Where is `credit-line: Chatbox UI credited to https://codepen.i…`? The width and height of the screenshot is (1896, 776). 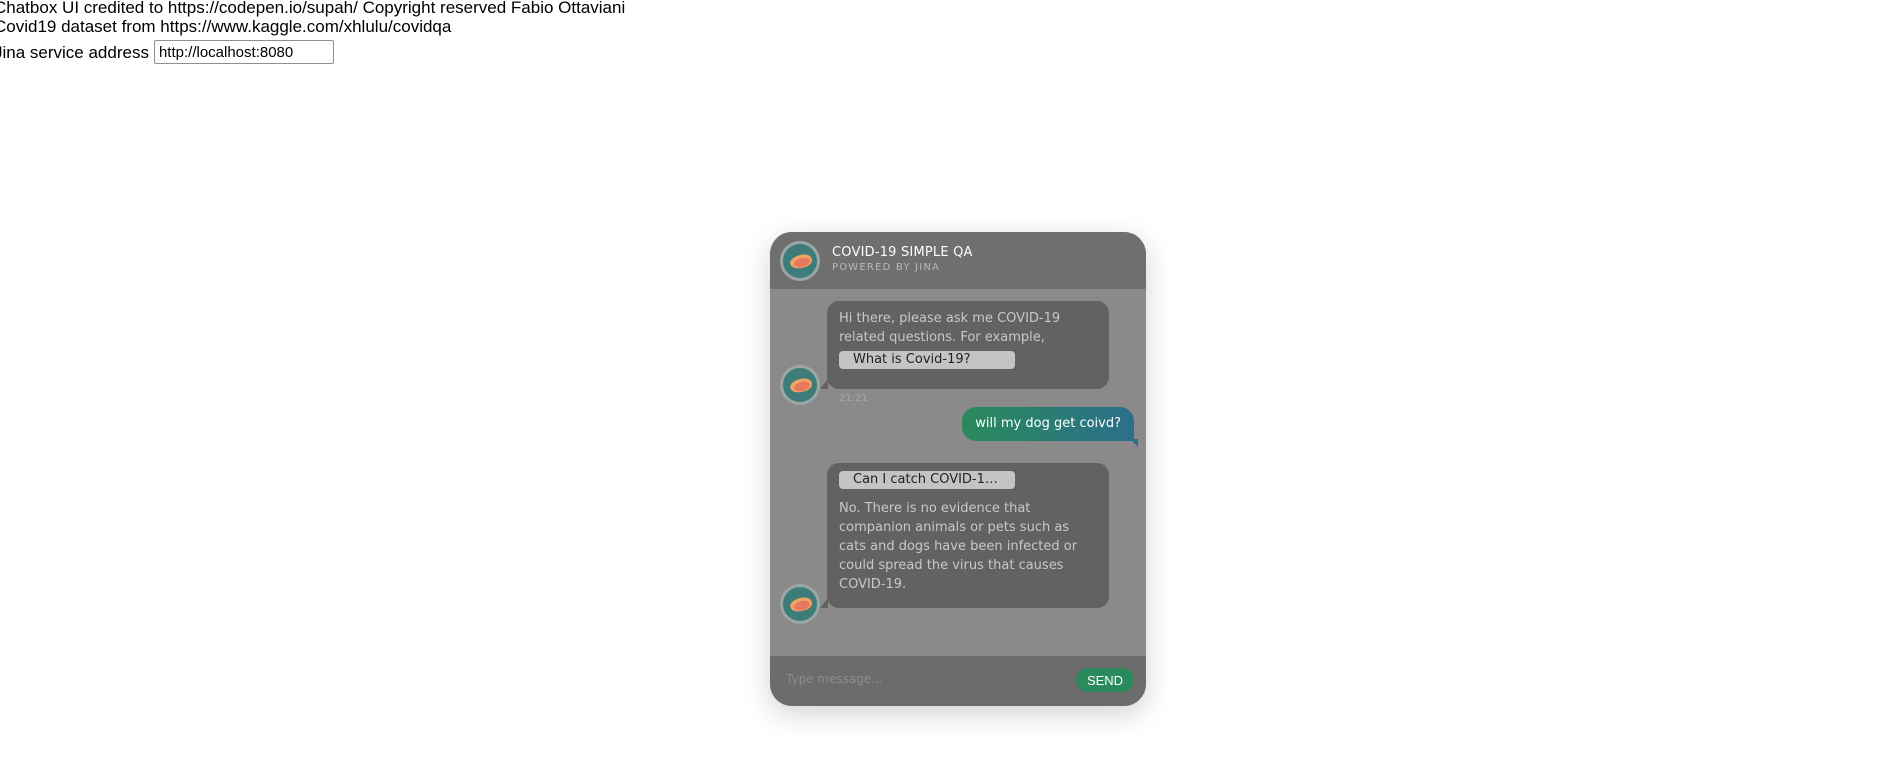
credit-line: Chatbox UI credited to https://codepen.i… is located at coordinates (313, 8).